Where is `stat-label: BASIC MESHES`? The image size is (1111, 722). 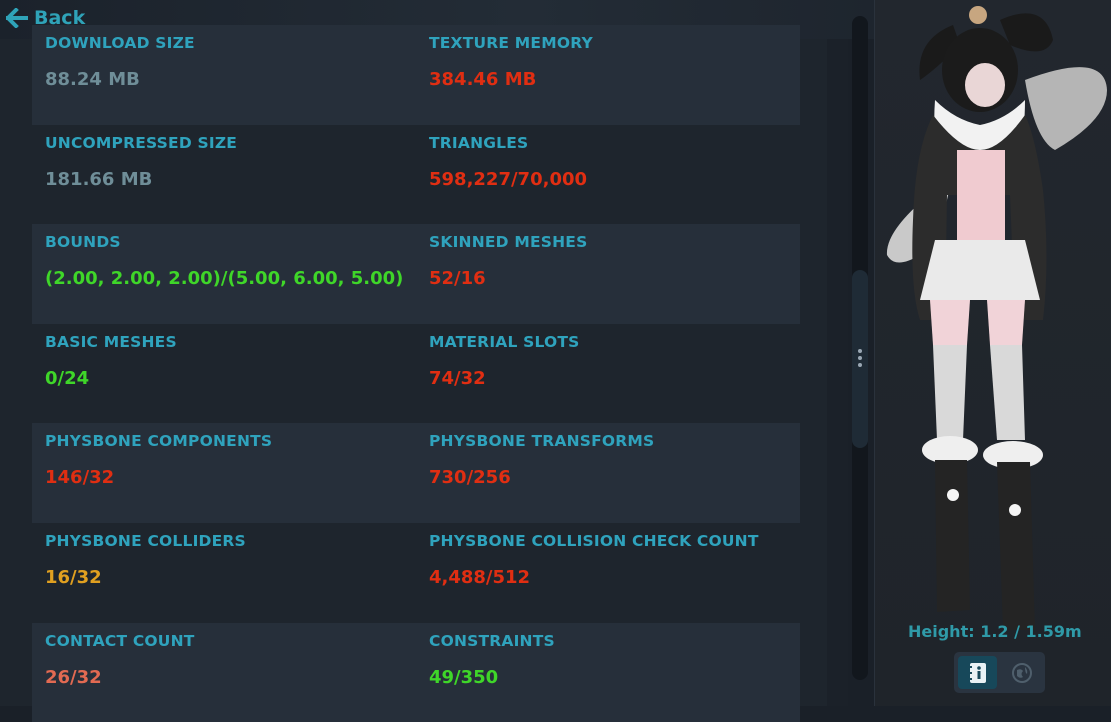
stat-label: BASIC MESHES is located at coordinates (111, 341).